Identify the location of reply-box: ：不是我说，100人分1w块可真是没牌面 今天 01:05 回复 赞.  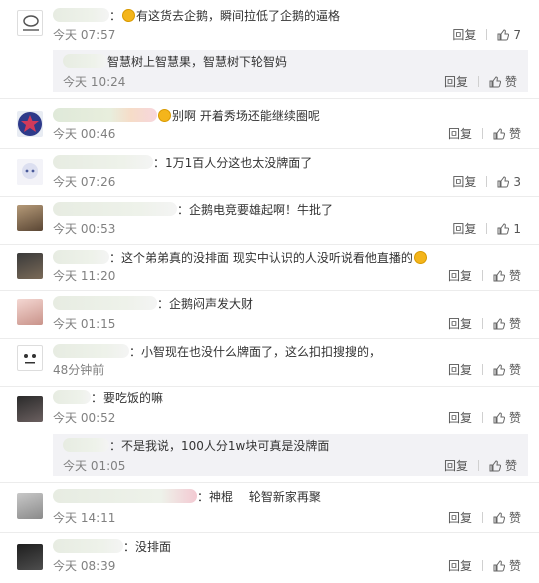
(290, 455).